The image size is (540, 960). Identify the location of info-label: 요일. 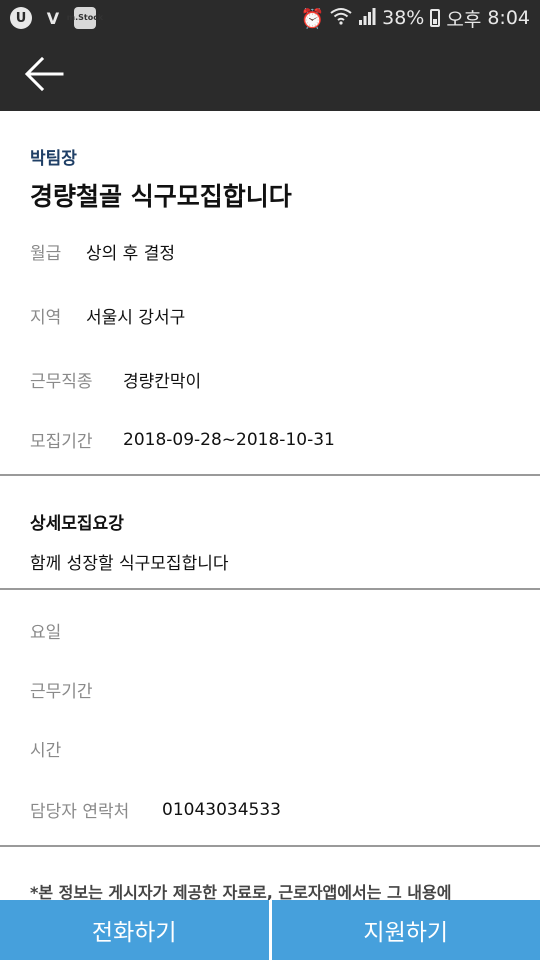
(46, 633).